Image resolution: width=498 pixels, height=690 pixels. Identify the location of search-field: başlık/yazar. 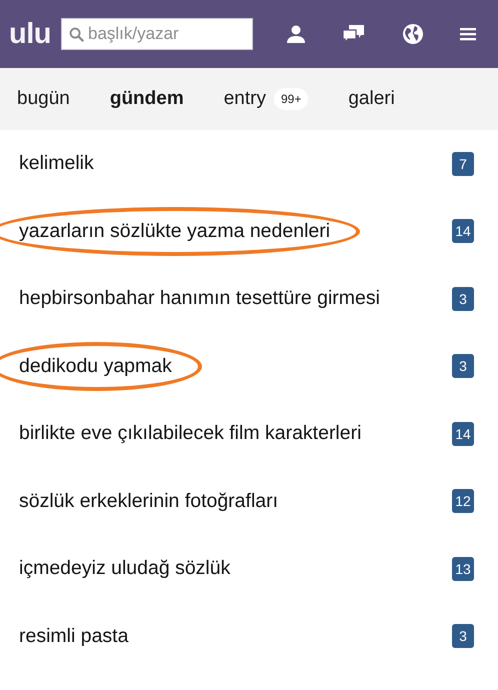
(157, 34).